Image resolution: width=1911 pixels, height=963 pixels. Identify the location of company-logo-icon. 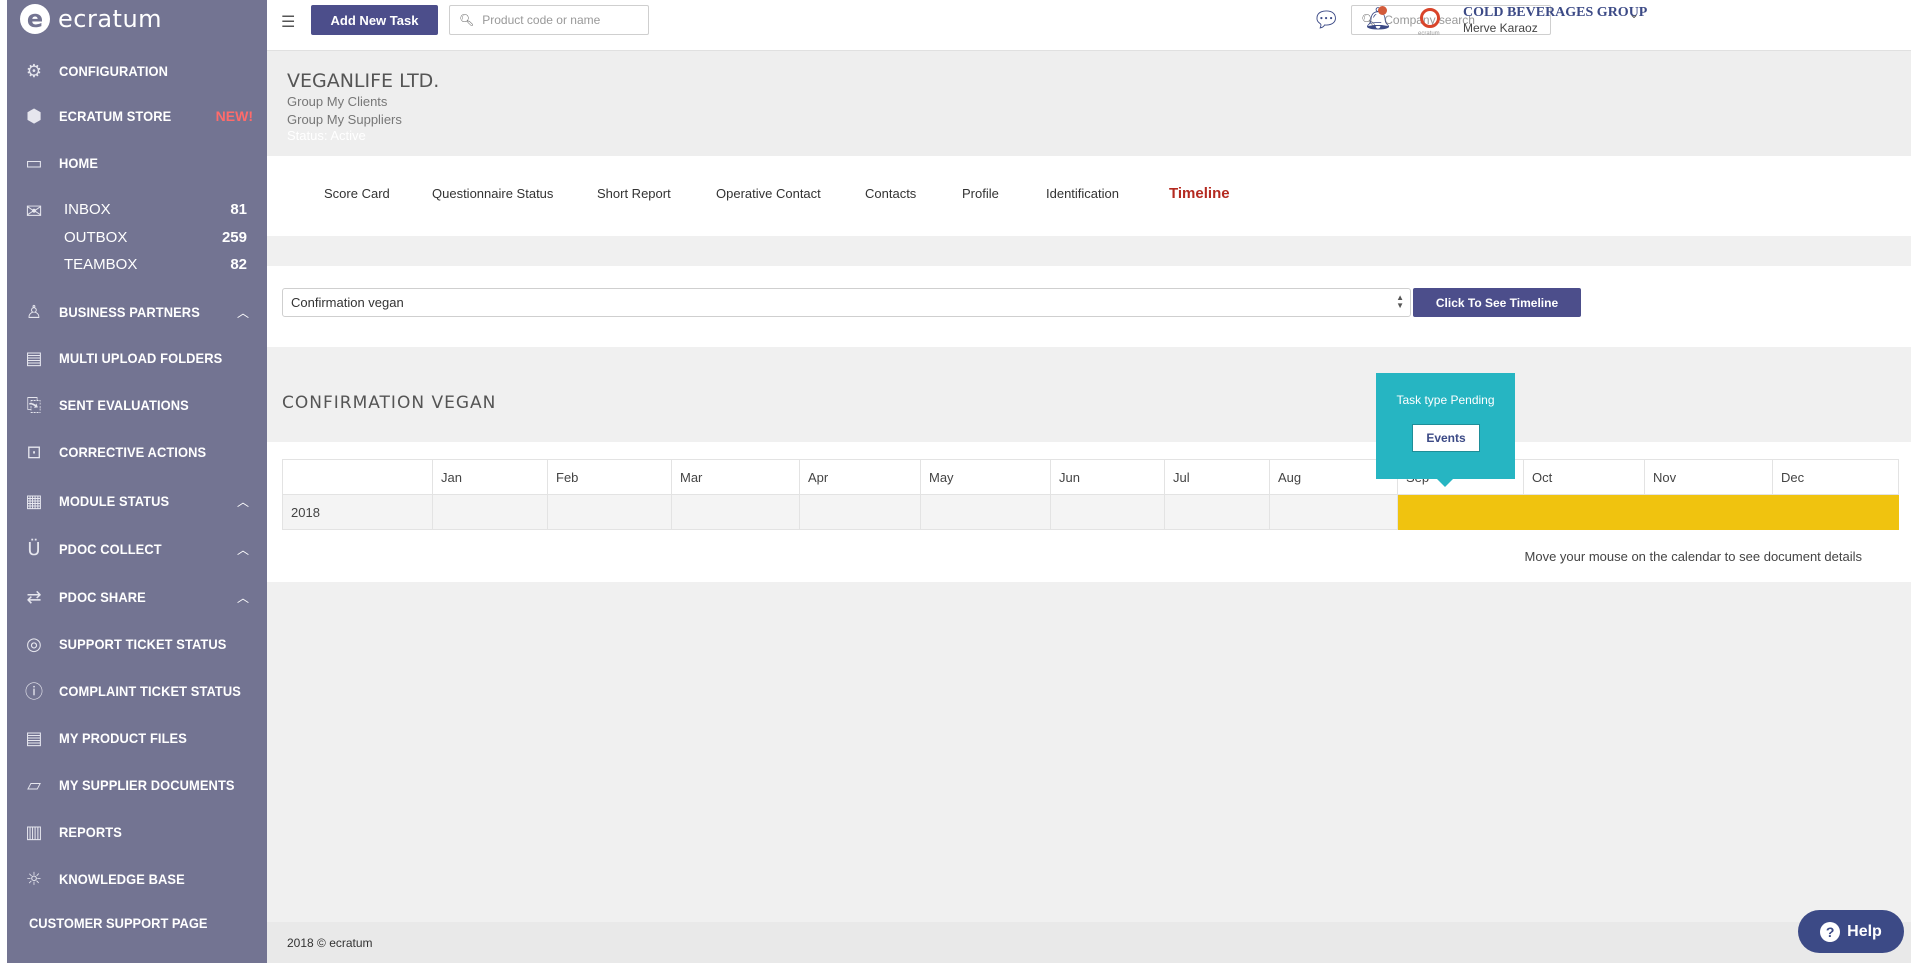
(1430, 18).